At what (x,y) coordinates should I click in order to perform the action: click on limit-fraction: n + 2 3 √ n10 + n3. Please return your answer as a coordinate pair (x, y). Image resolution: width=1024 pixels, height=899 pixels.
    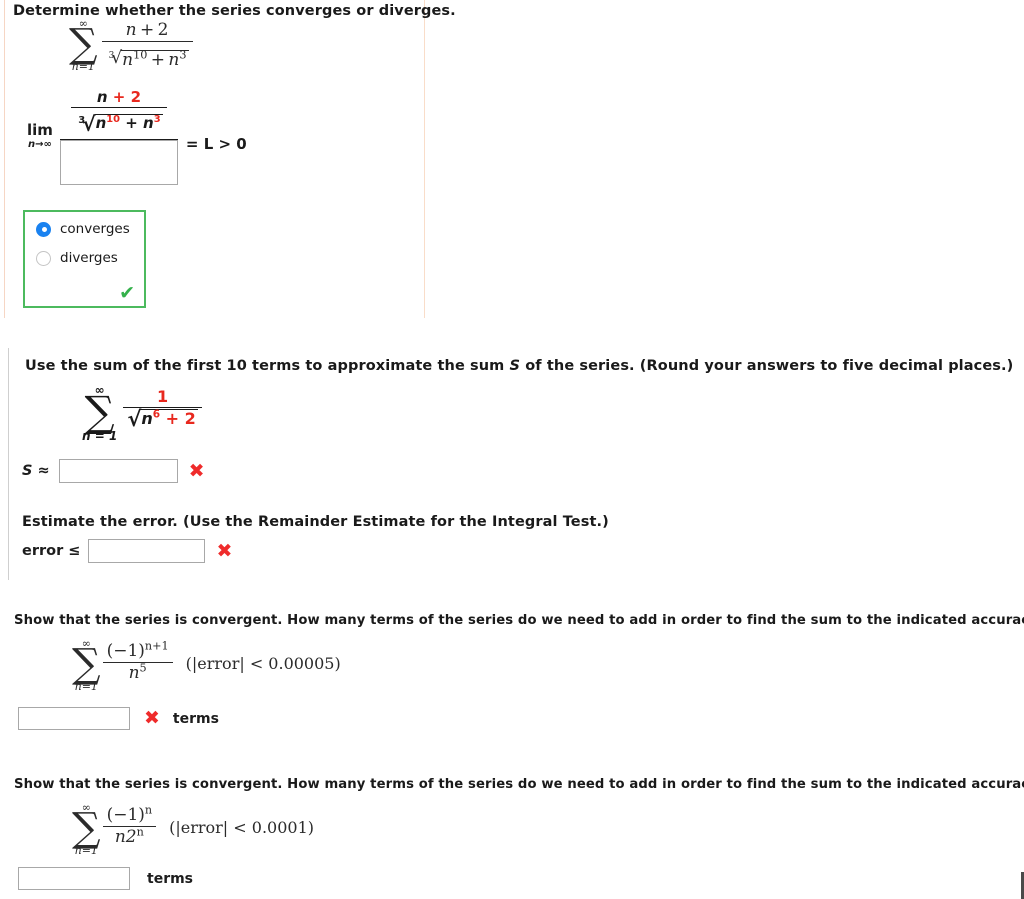
    Looking at the image, I should click on (118, 137).